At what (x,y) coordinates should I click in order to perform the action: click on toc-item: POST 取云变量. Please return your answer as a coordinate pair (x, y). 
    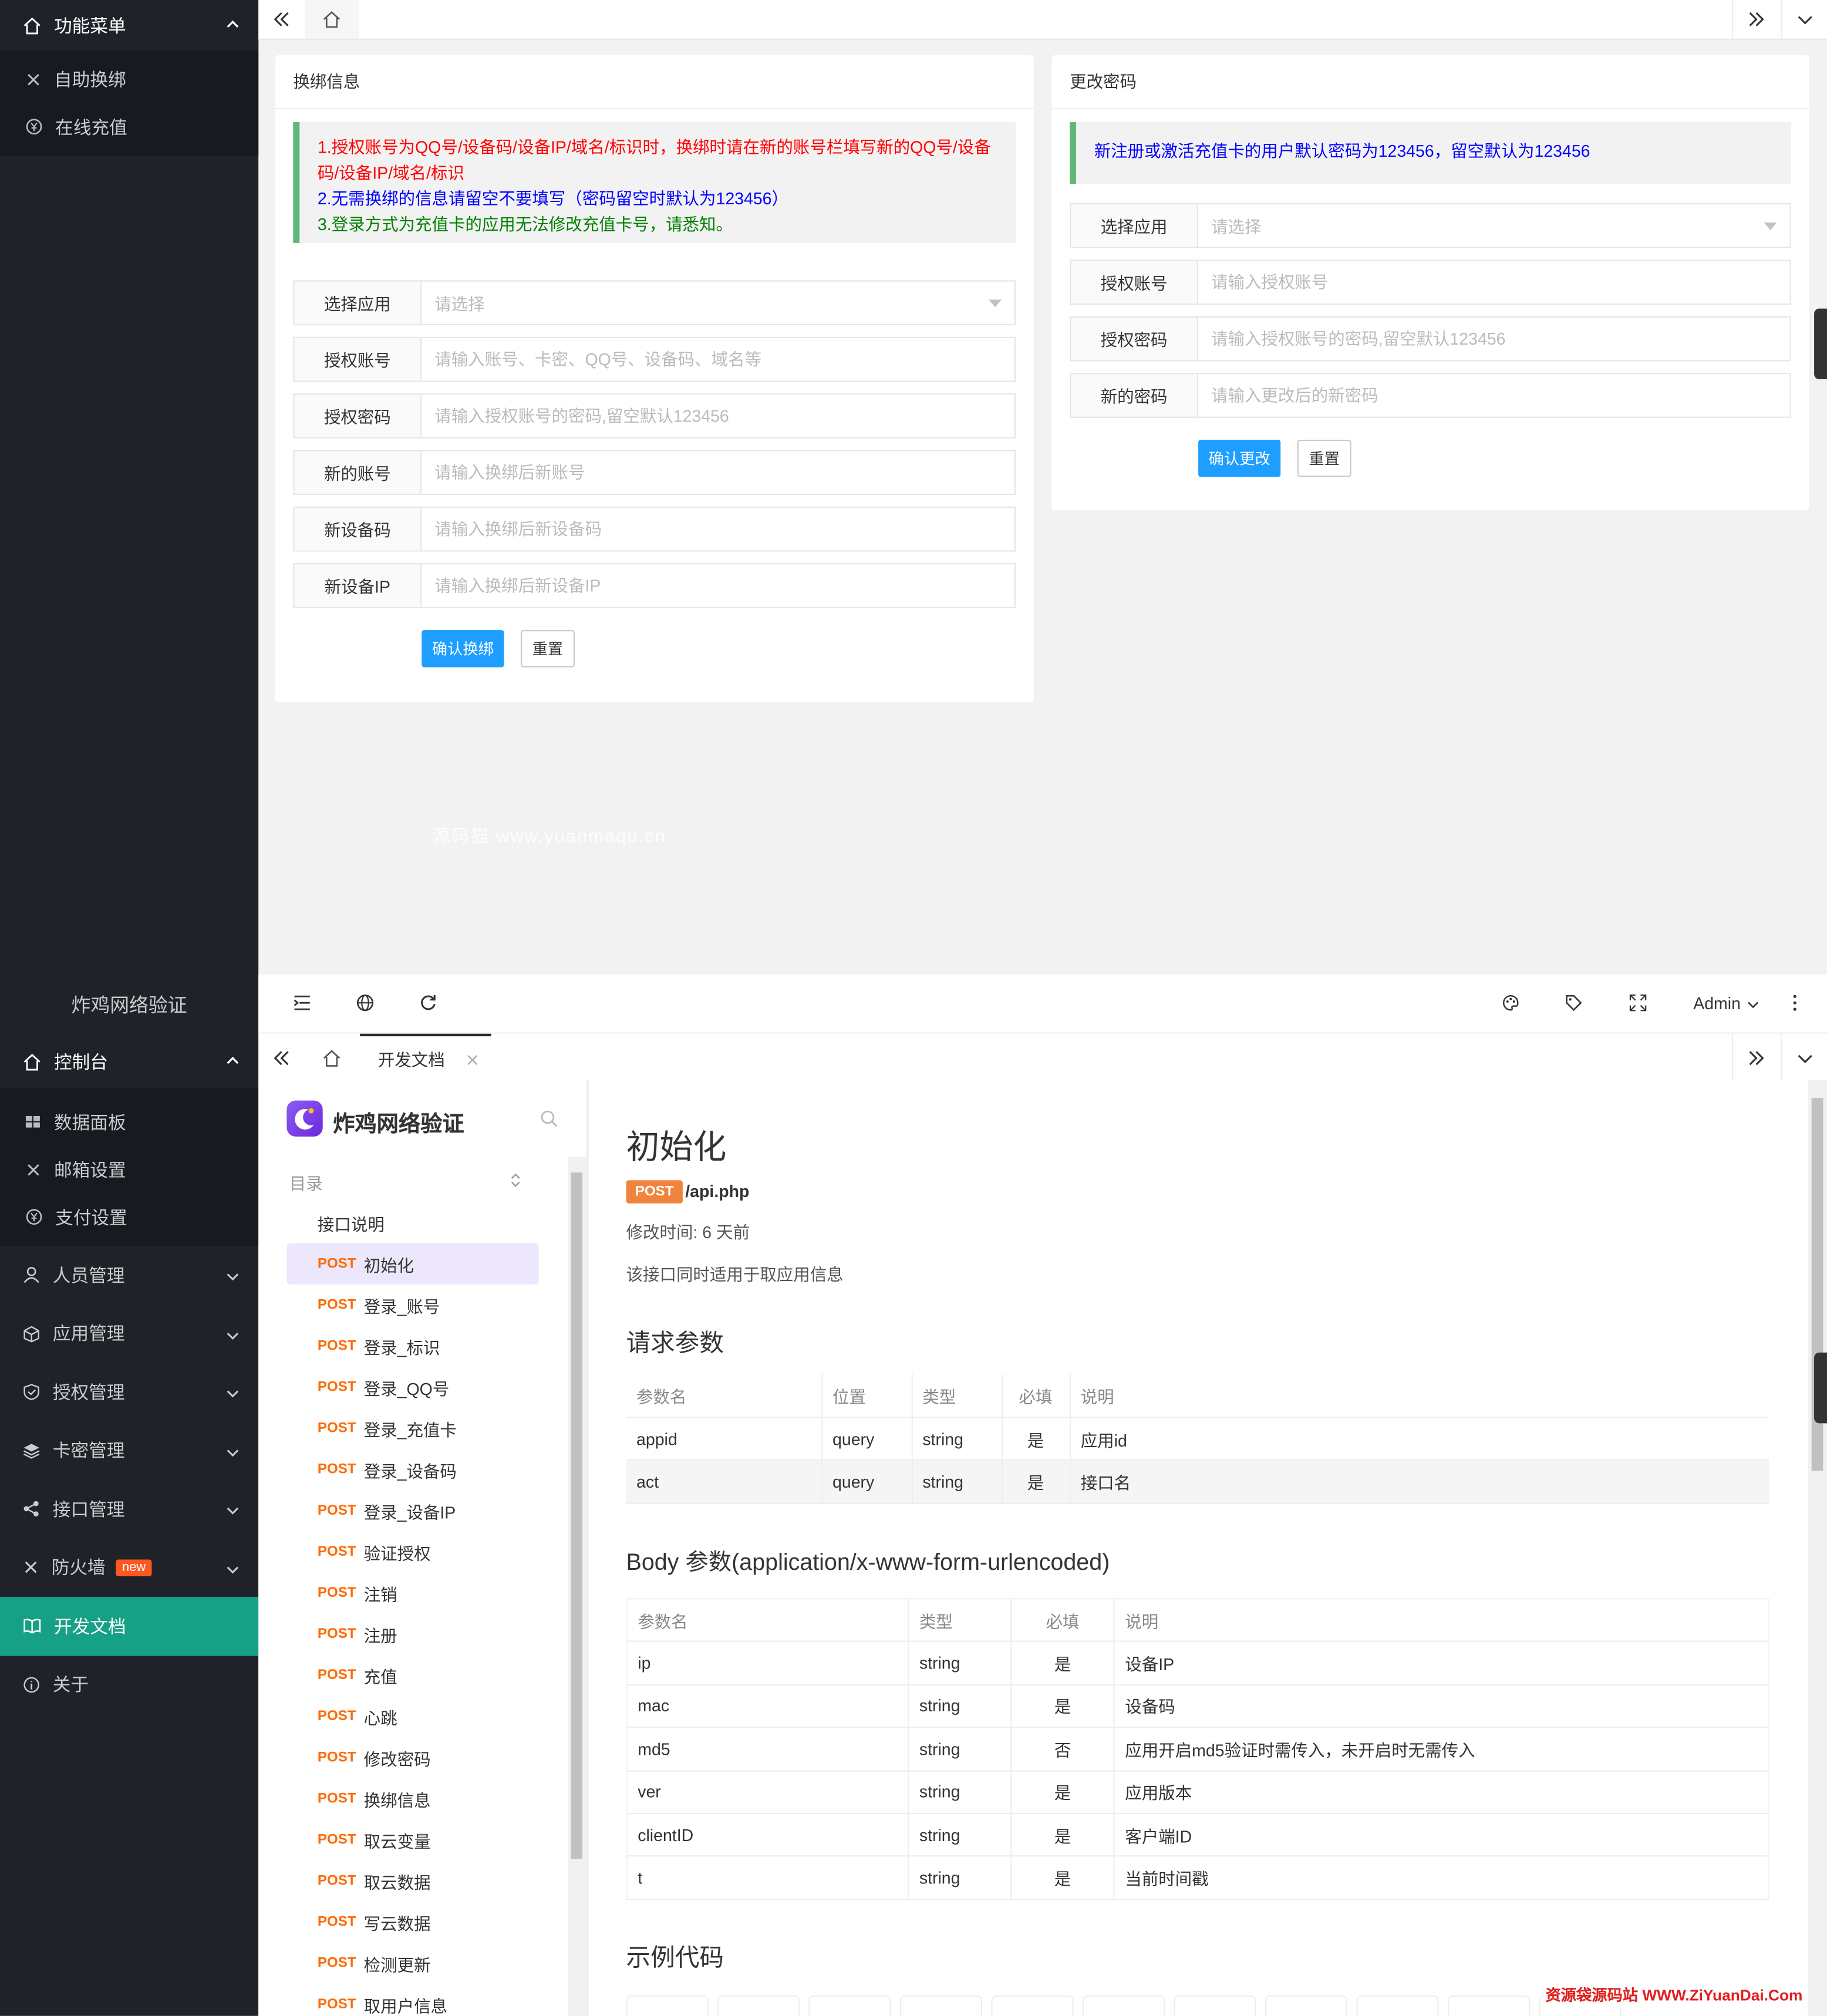
    Looking at the image, I should click on (412, 1839).